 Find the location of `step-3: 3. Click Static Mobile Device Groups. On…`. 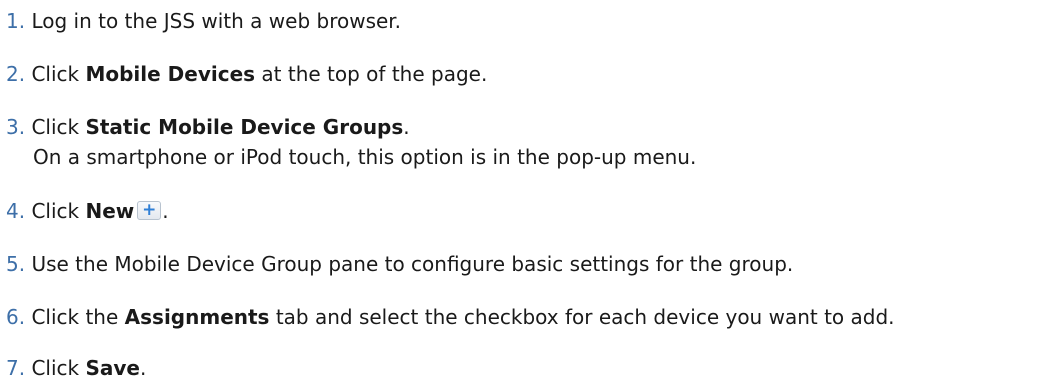

step-3: 3. Click Static Mobile Device Groups. On… is located at coordinates (351, 142).